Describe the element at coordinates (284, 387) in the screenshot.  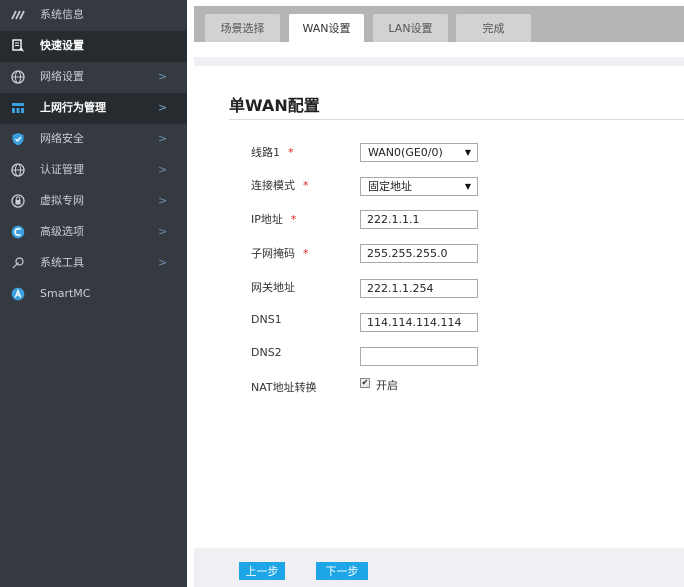
I see `nat-label: NAT地址转换` at that location.